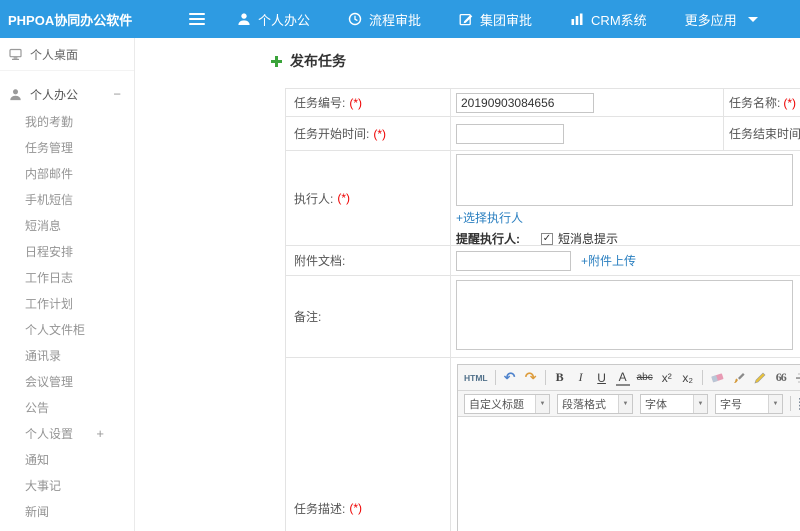 This screenshot has width=800, height=531. What do you see at coordinates (674, 403) in the screenshot?
I see `font-family-select: 字体 ▼` at bounding box center [674, 403].